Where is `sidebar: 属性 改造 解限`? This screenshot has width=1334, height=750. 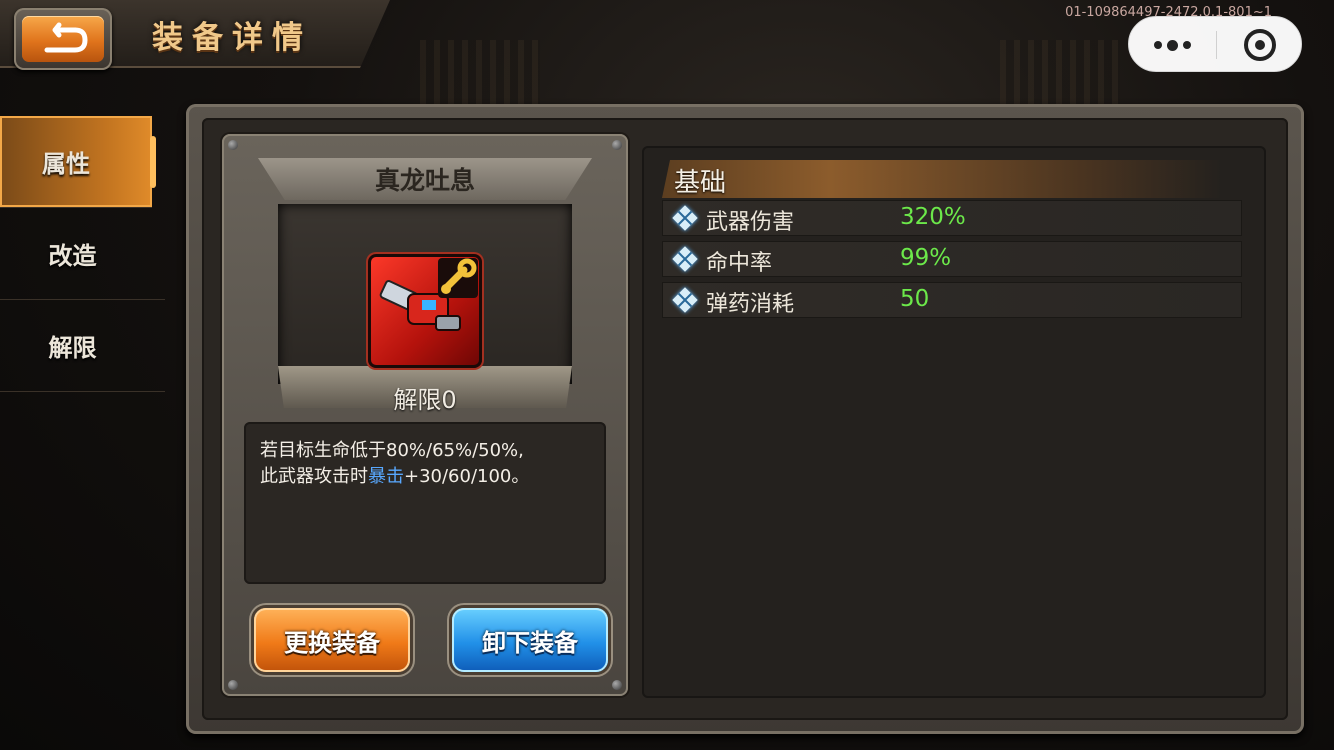 sidebar: 属性 改造 解限 is located at coordinates (82, 254).